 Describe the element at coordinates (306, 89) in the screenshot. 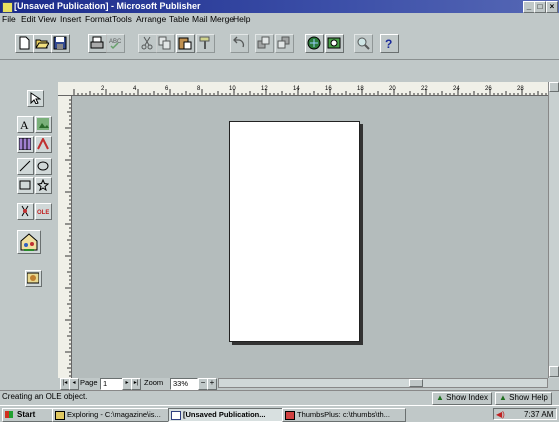

I see `horizontal-ruler: 24681012141618202224262830` at that location.